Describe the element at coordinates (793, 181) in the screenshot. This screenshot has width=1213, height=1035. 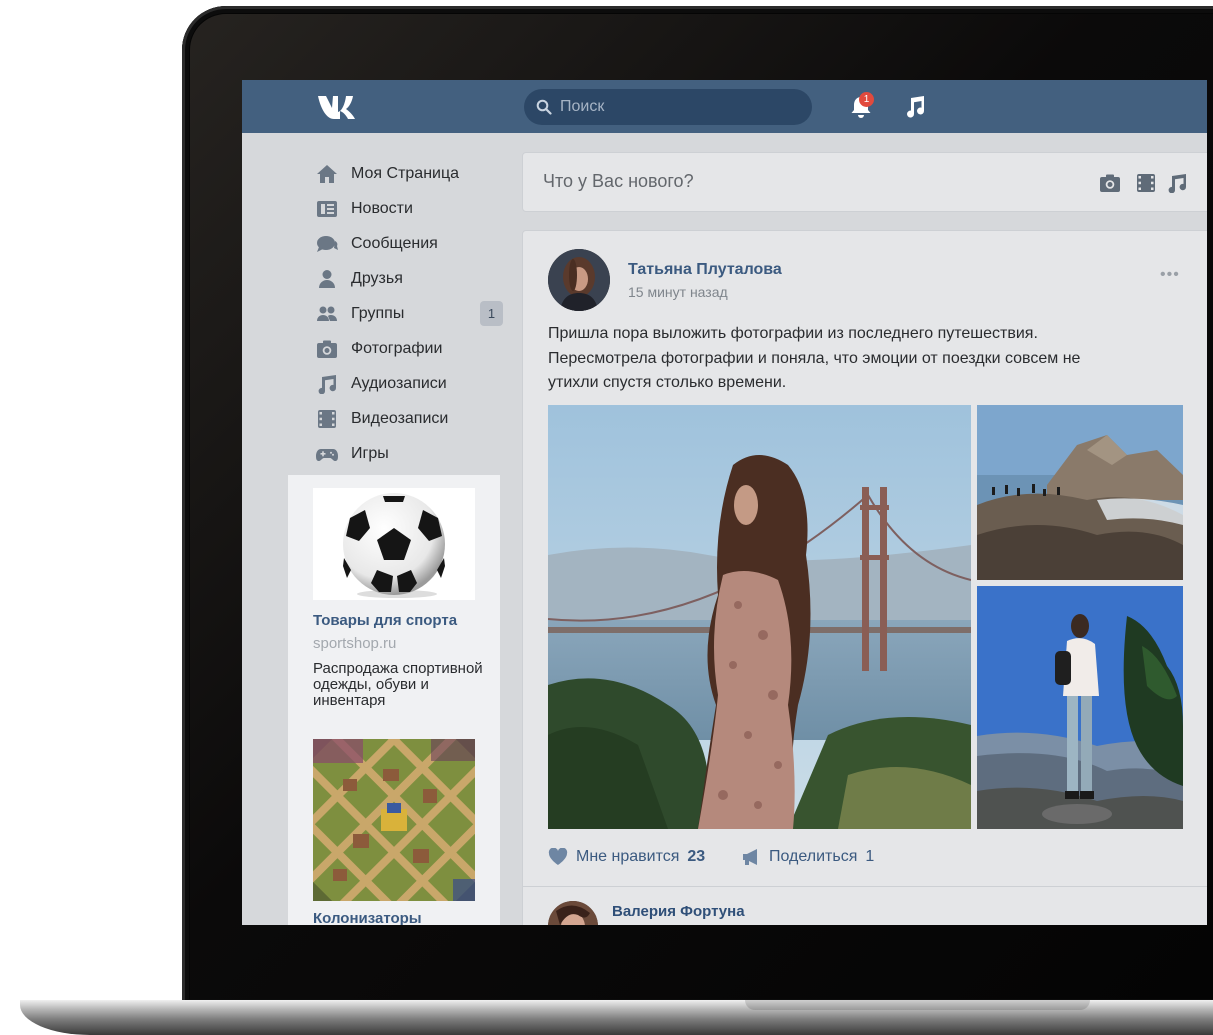
I see `composer-input` at that location.